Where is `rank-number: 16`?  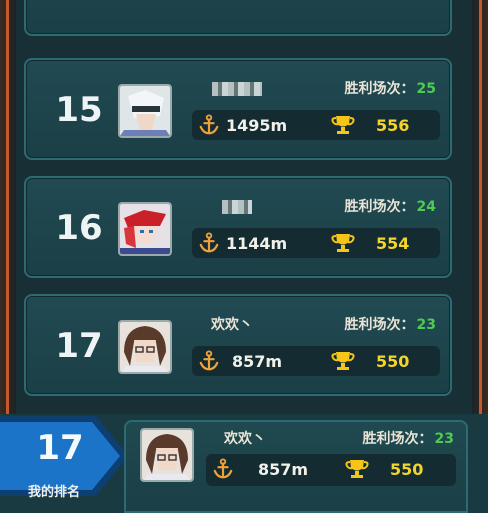 rank-number: 16 is located at coordinates (79, 228).